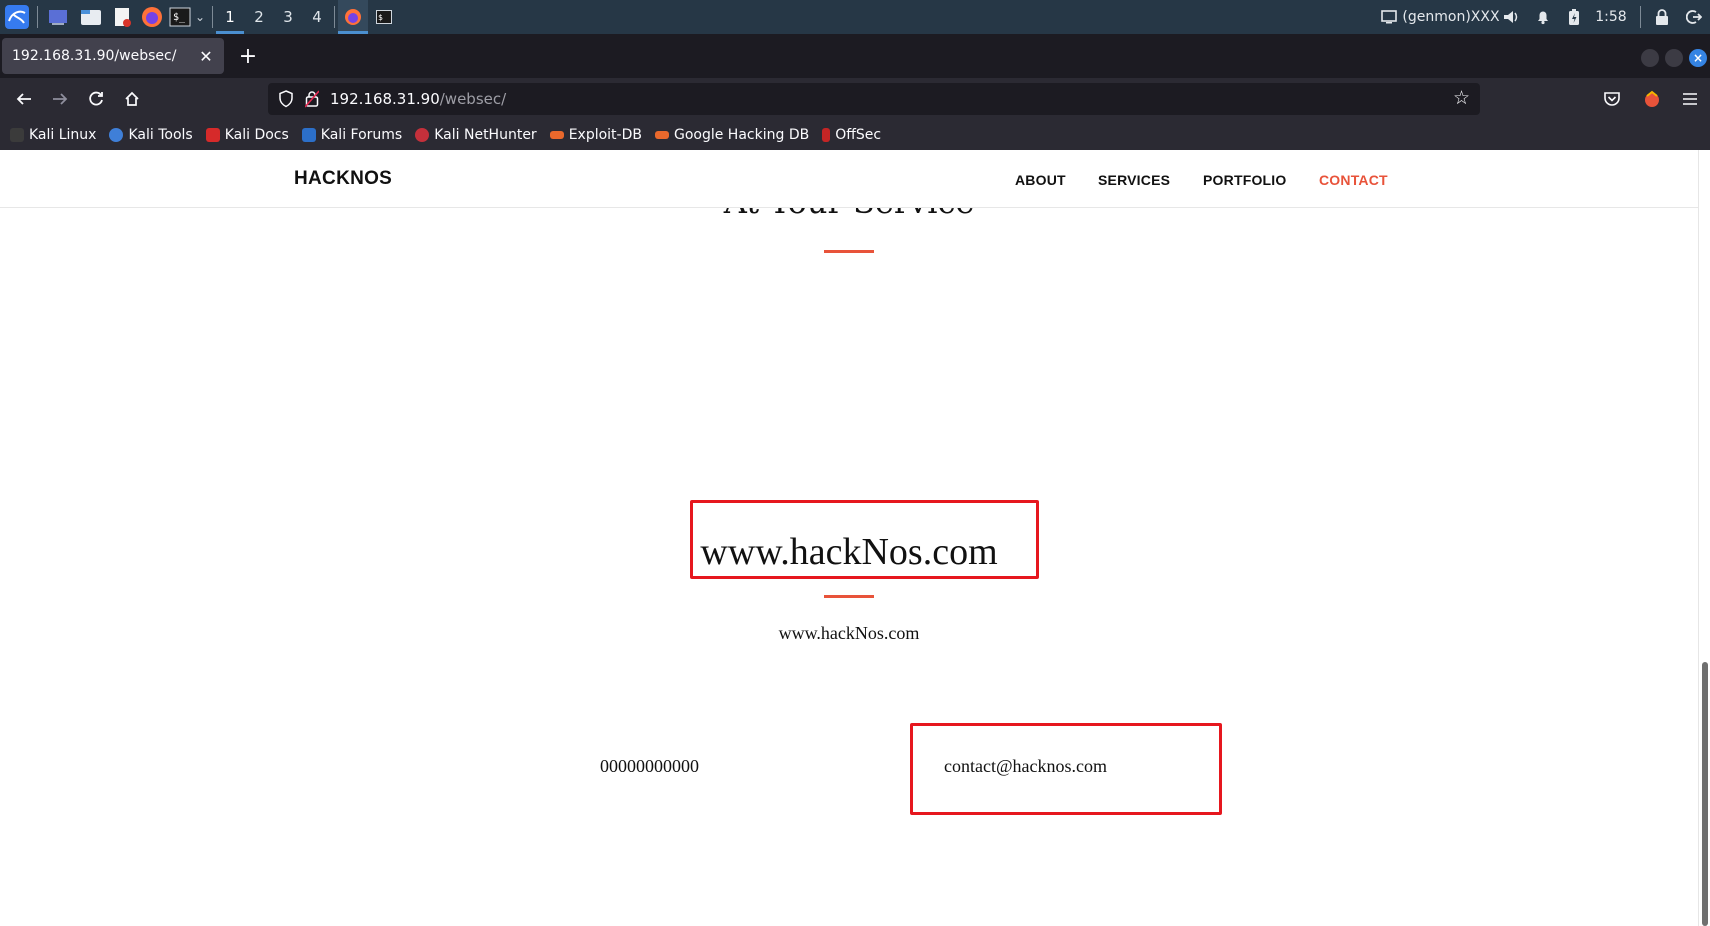 Image resolution: width=1710 pixels, height=926 pixels. Describe the element at coordinates (259, 17) in the screenshot. I see `workspace-2: 2` at that location.